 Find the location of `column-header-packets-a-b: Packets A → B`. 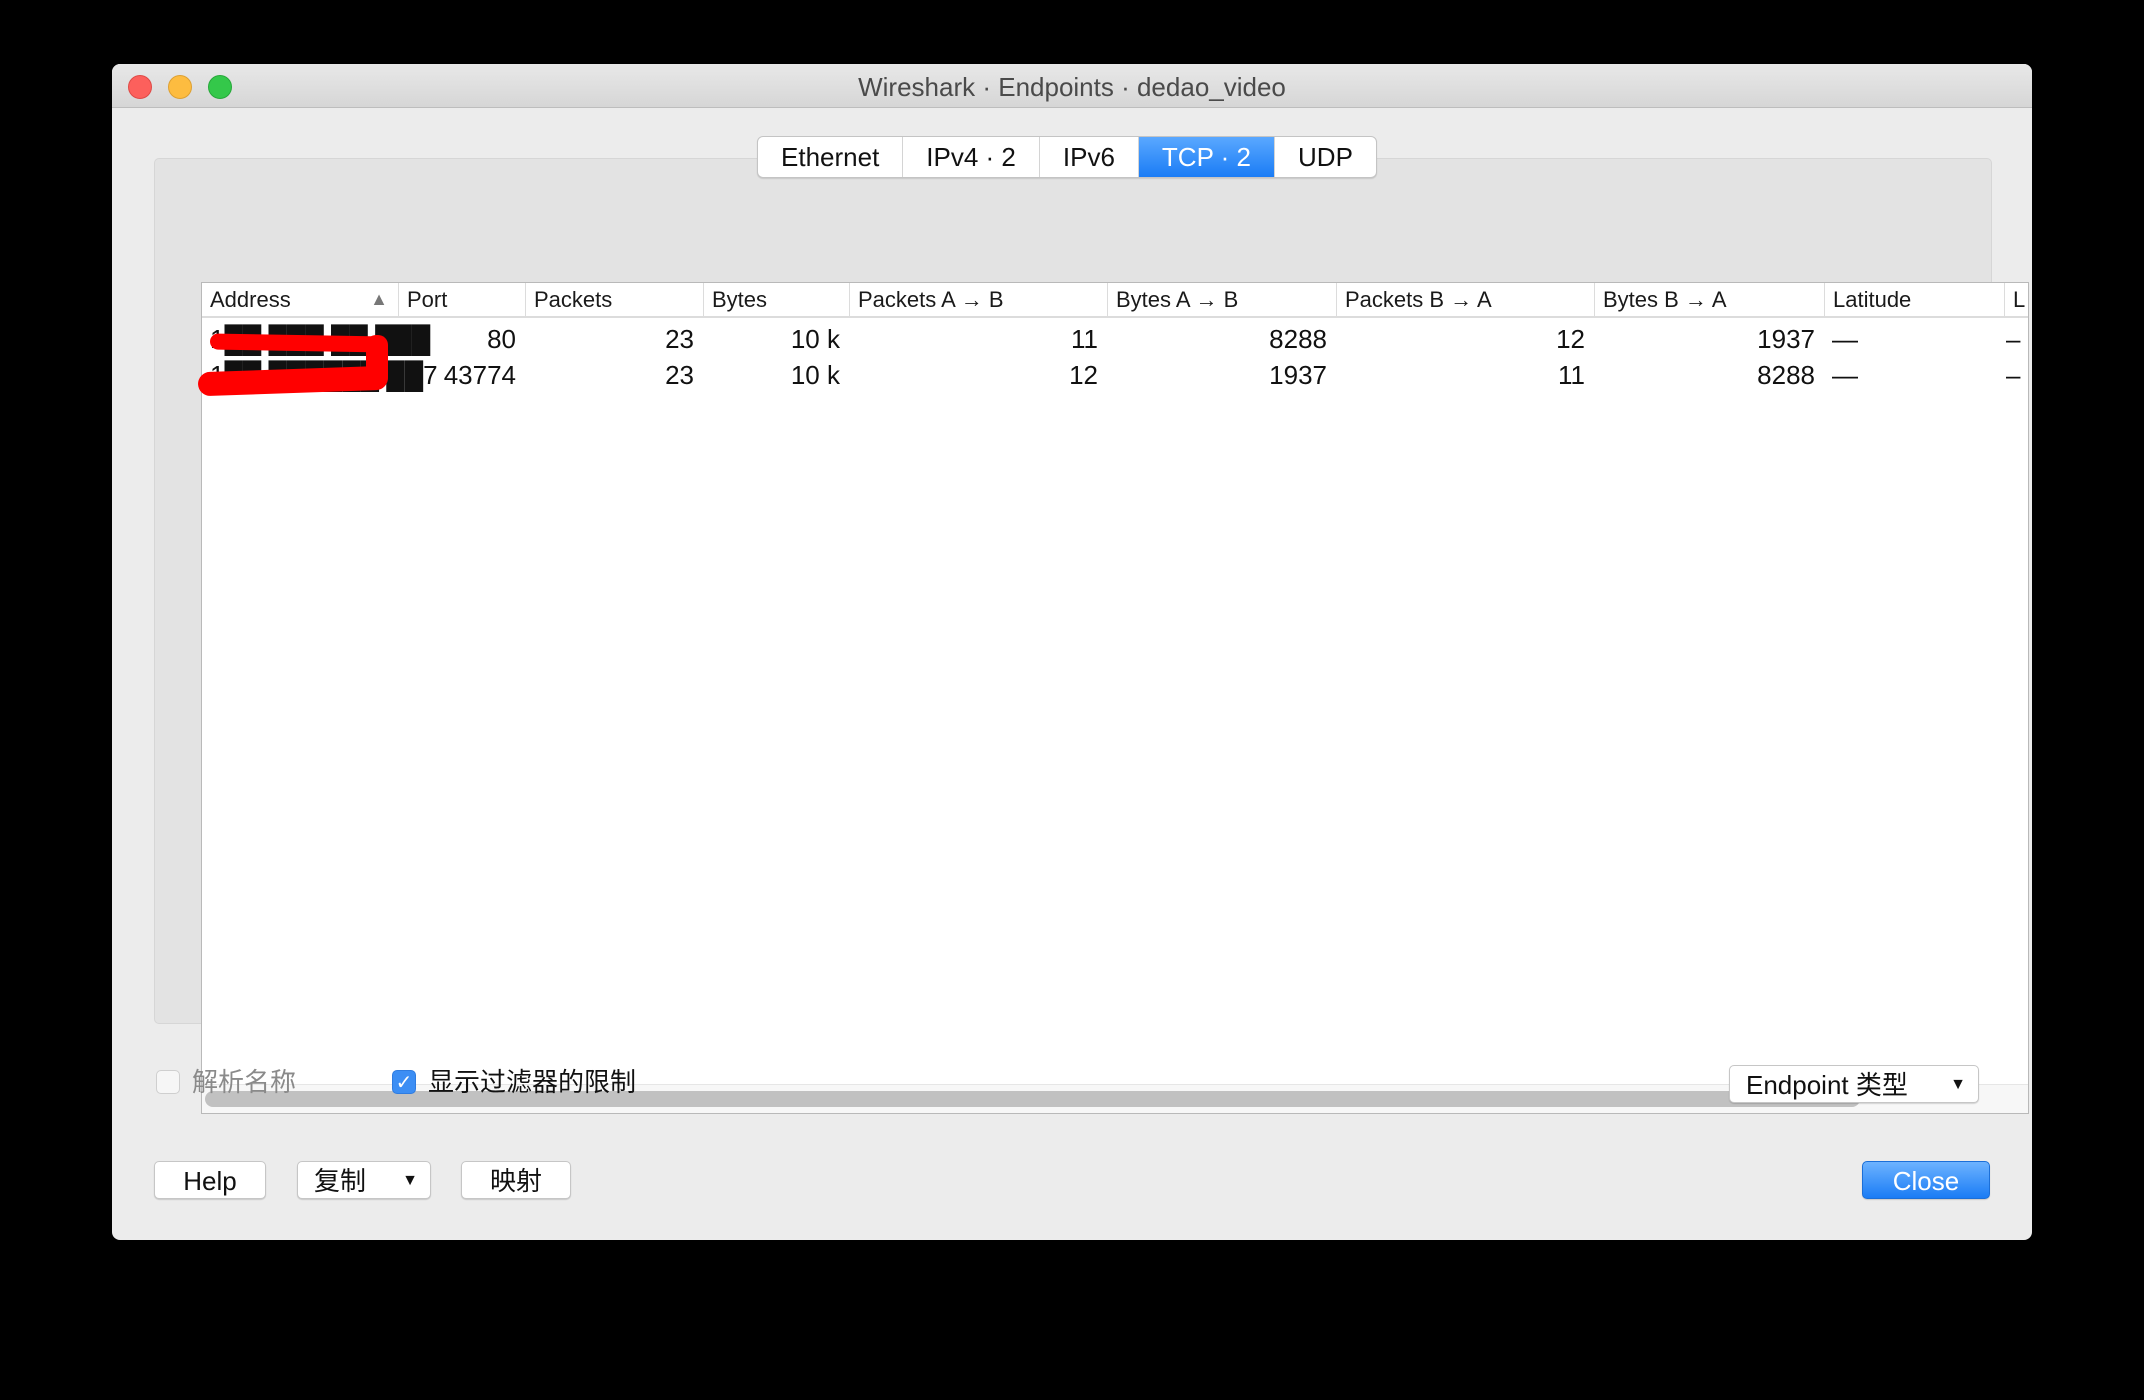

column-header-packets-a-b: Packets A → B is located at coordinates (978, 299).